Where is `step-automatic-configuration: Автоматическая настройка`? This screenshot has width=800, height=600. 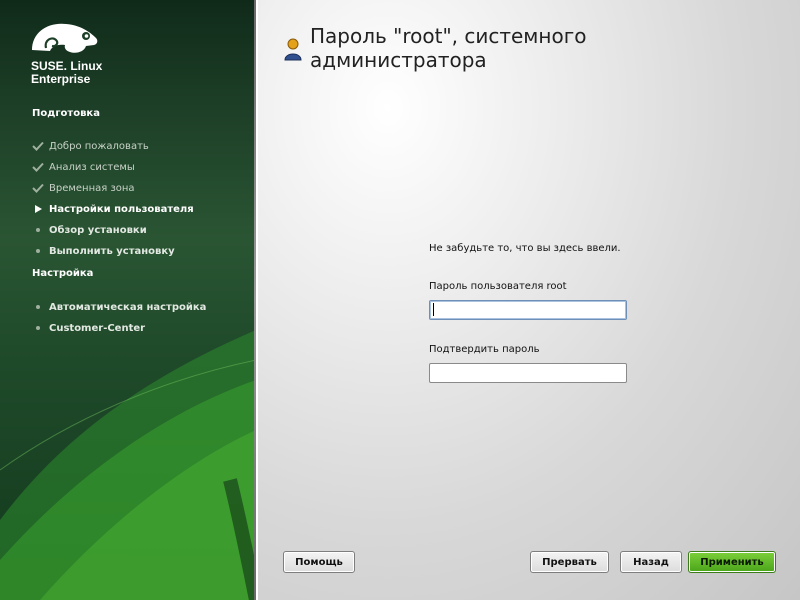 step-automatic-configuration: Автоматическая настройка is located at coordinates (118, 307).